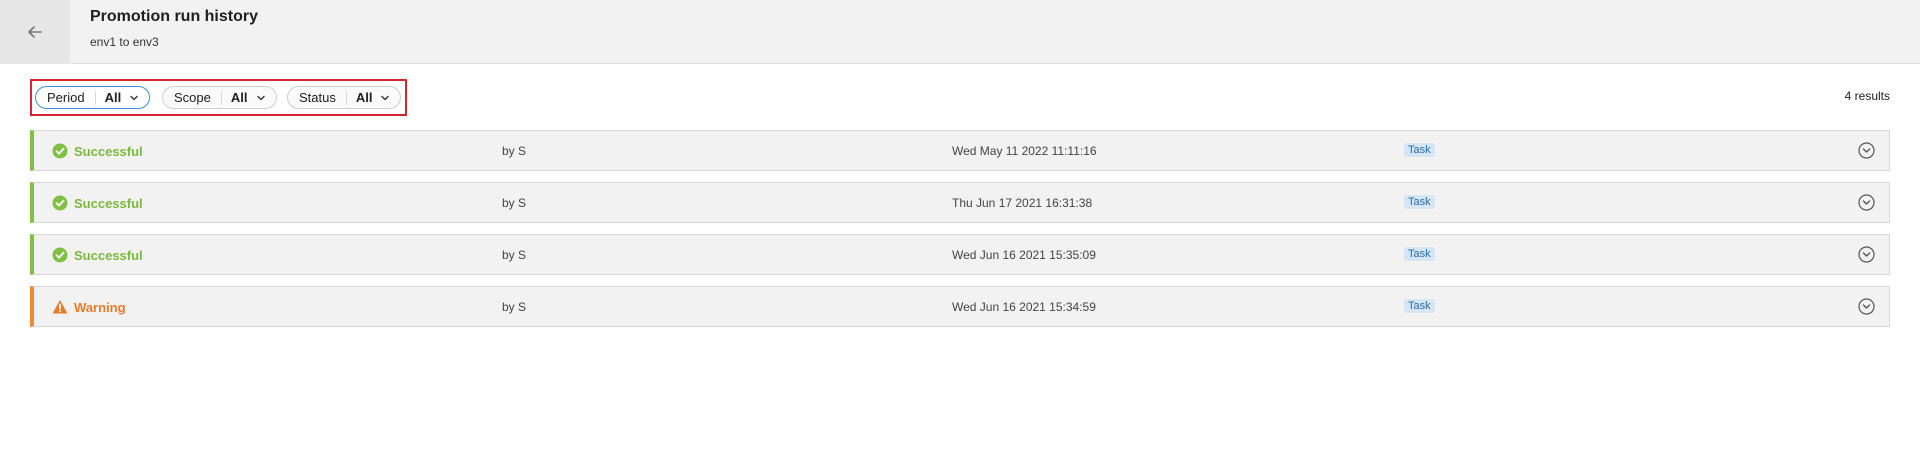 Image resolution: width=1920 pixels, height=455 pixels. I want to click on page-subtitle: env1 to env3, so click(124, 42).